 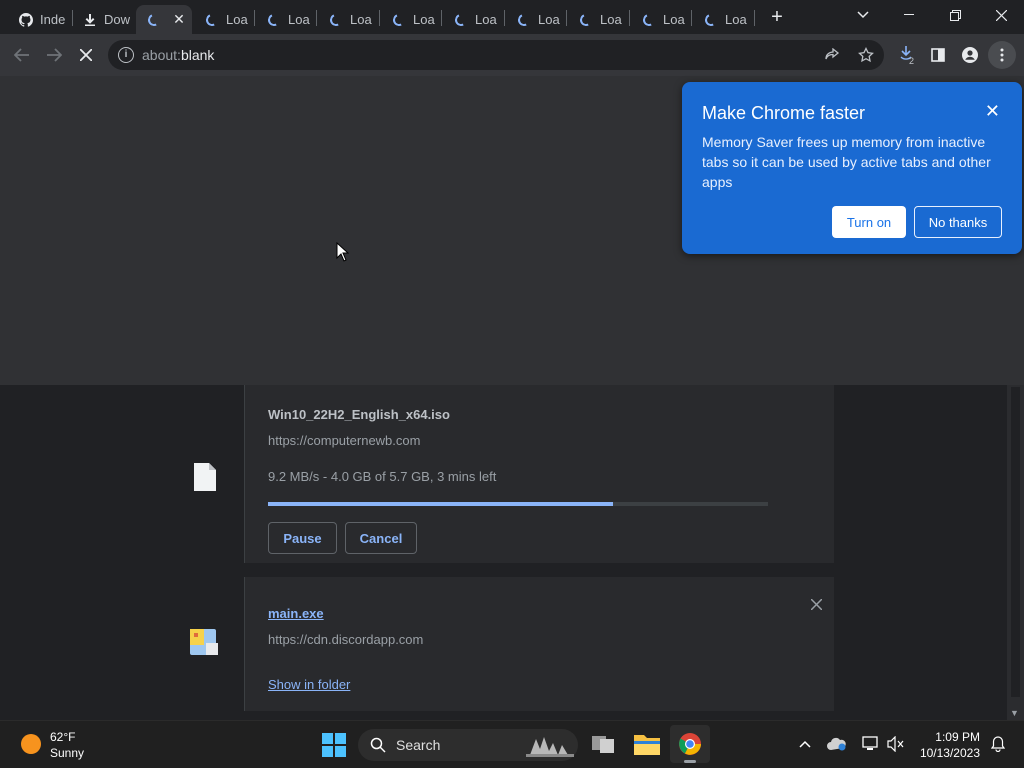 I want to click on download-progress-bar, so click(x=518, y=504).